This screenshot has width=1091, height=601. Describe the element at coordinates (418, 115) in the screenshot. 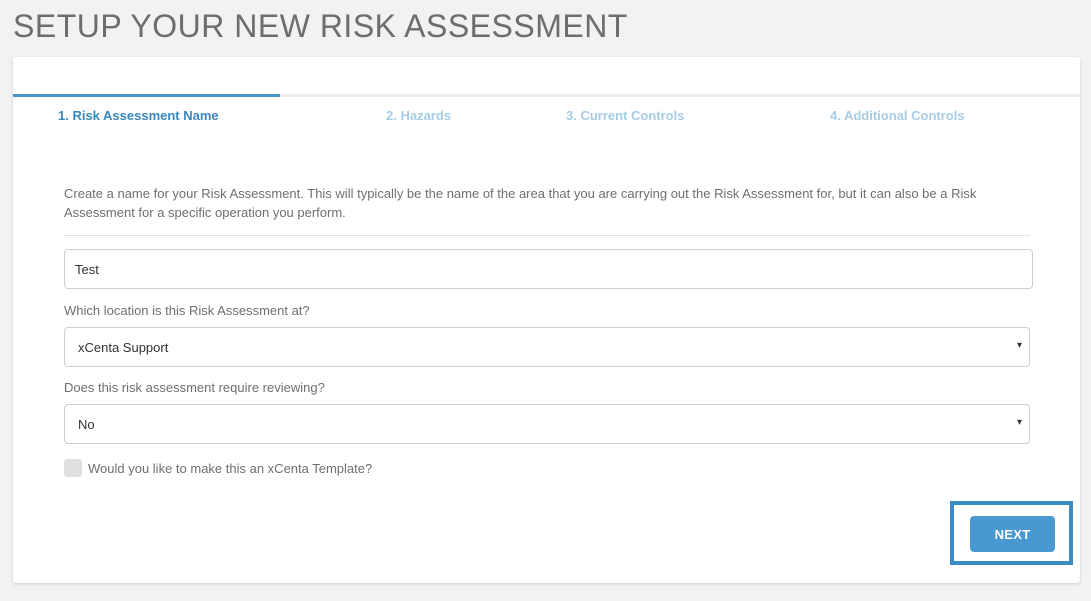

I see `tab-hazards: 2. Hazards` at that location.